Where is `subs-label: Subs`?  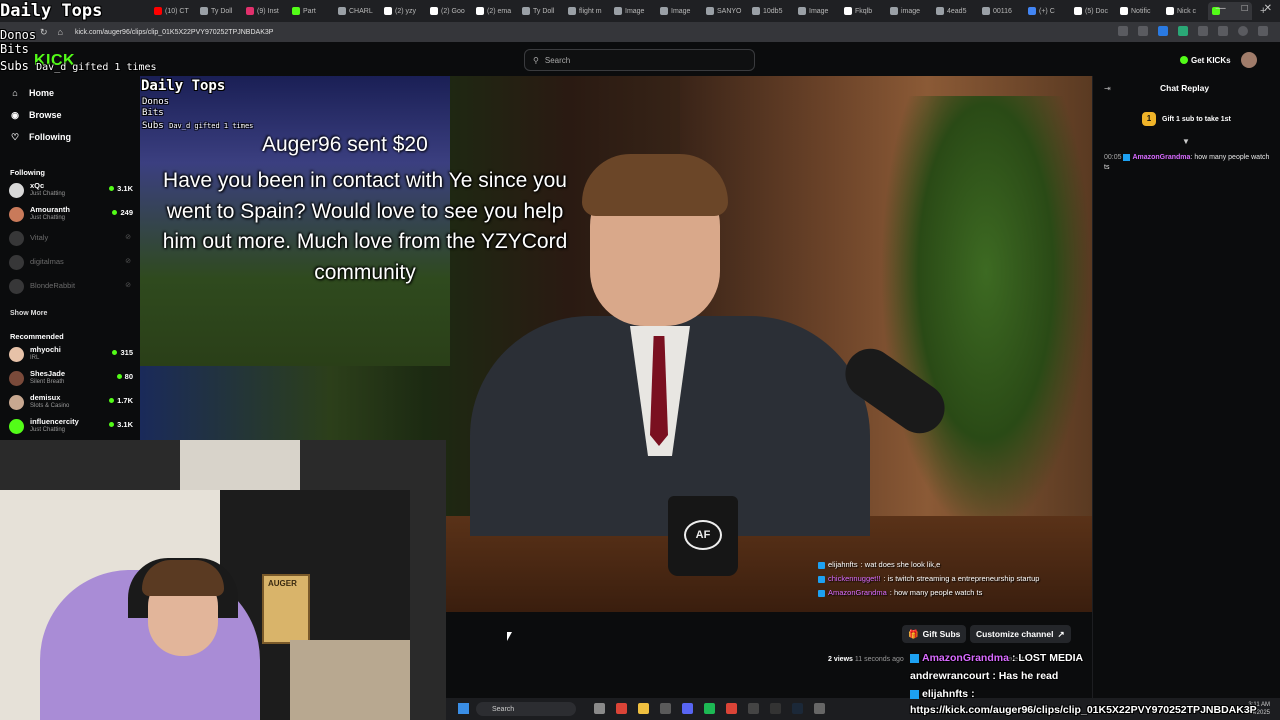
subs-label: Subs is located at coordinates (14, 66).